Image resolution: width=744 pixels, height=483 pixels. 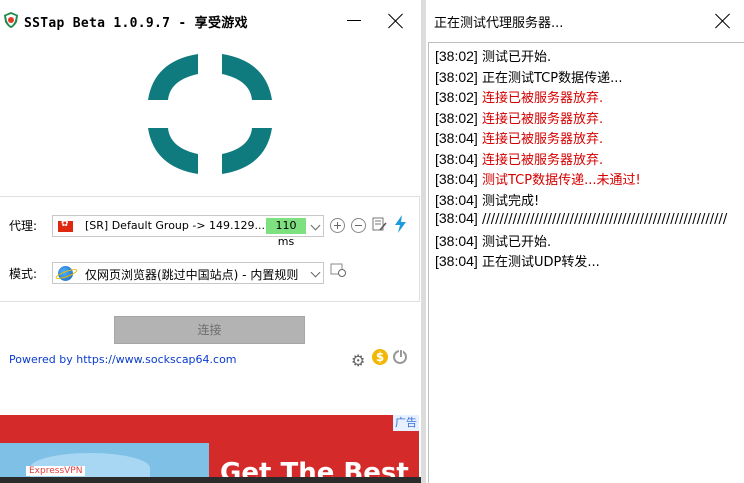 I want to click on log-message: 测试完成!, so click(x=510, y=201).